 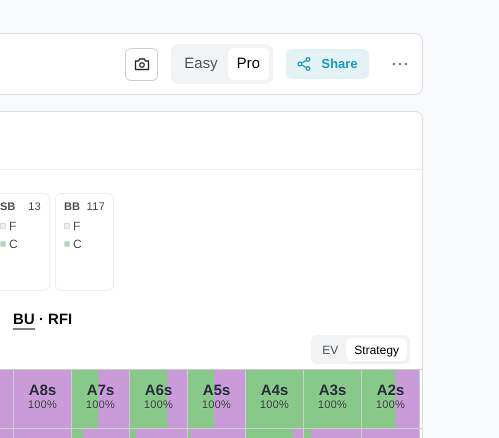 What do you see at coordinates (275, 399) in the screenshot?
I see `hand-cell: A4s 100%` at bounding box center [275, 399].